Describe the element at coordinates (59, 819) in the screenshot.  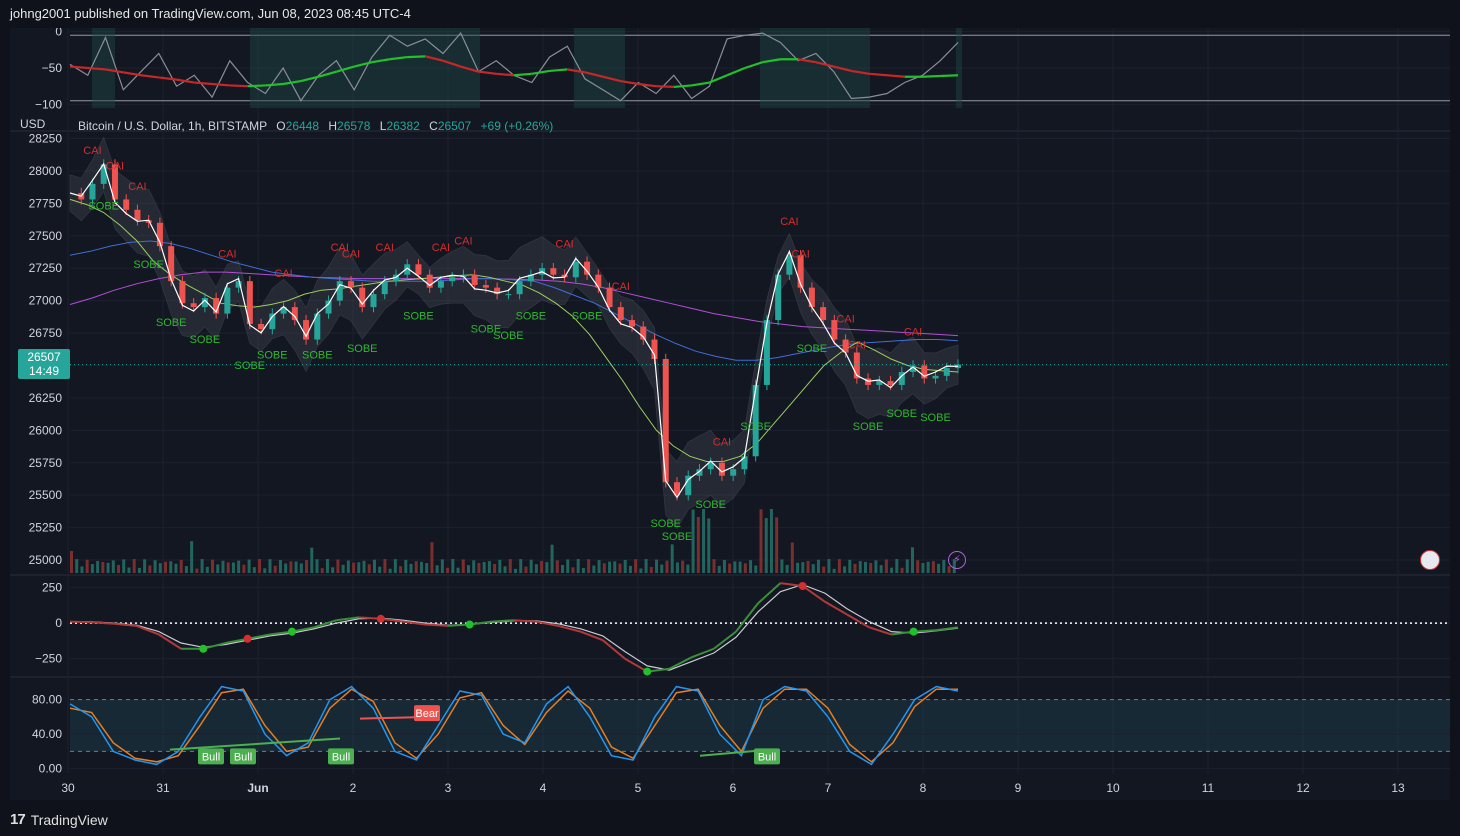
I see `footer-brand: 17 TradingView` at that location.